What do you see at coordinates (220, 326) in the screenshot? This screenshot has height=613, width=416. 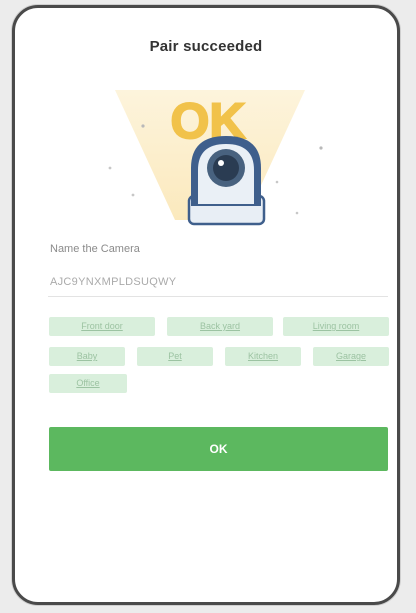 I see `preset-name-chip: Back yard` at bounding box center [220, 326].